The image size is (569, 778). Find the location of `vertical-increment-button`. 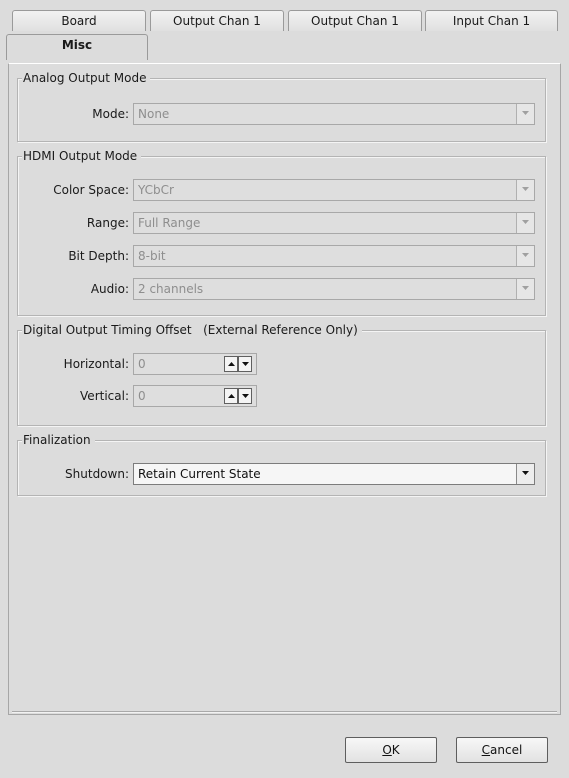

vertical-increment-button is located at coordinates (231, 396).